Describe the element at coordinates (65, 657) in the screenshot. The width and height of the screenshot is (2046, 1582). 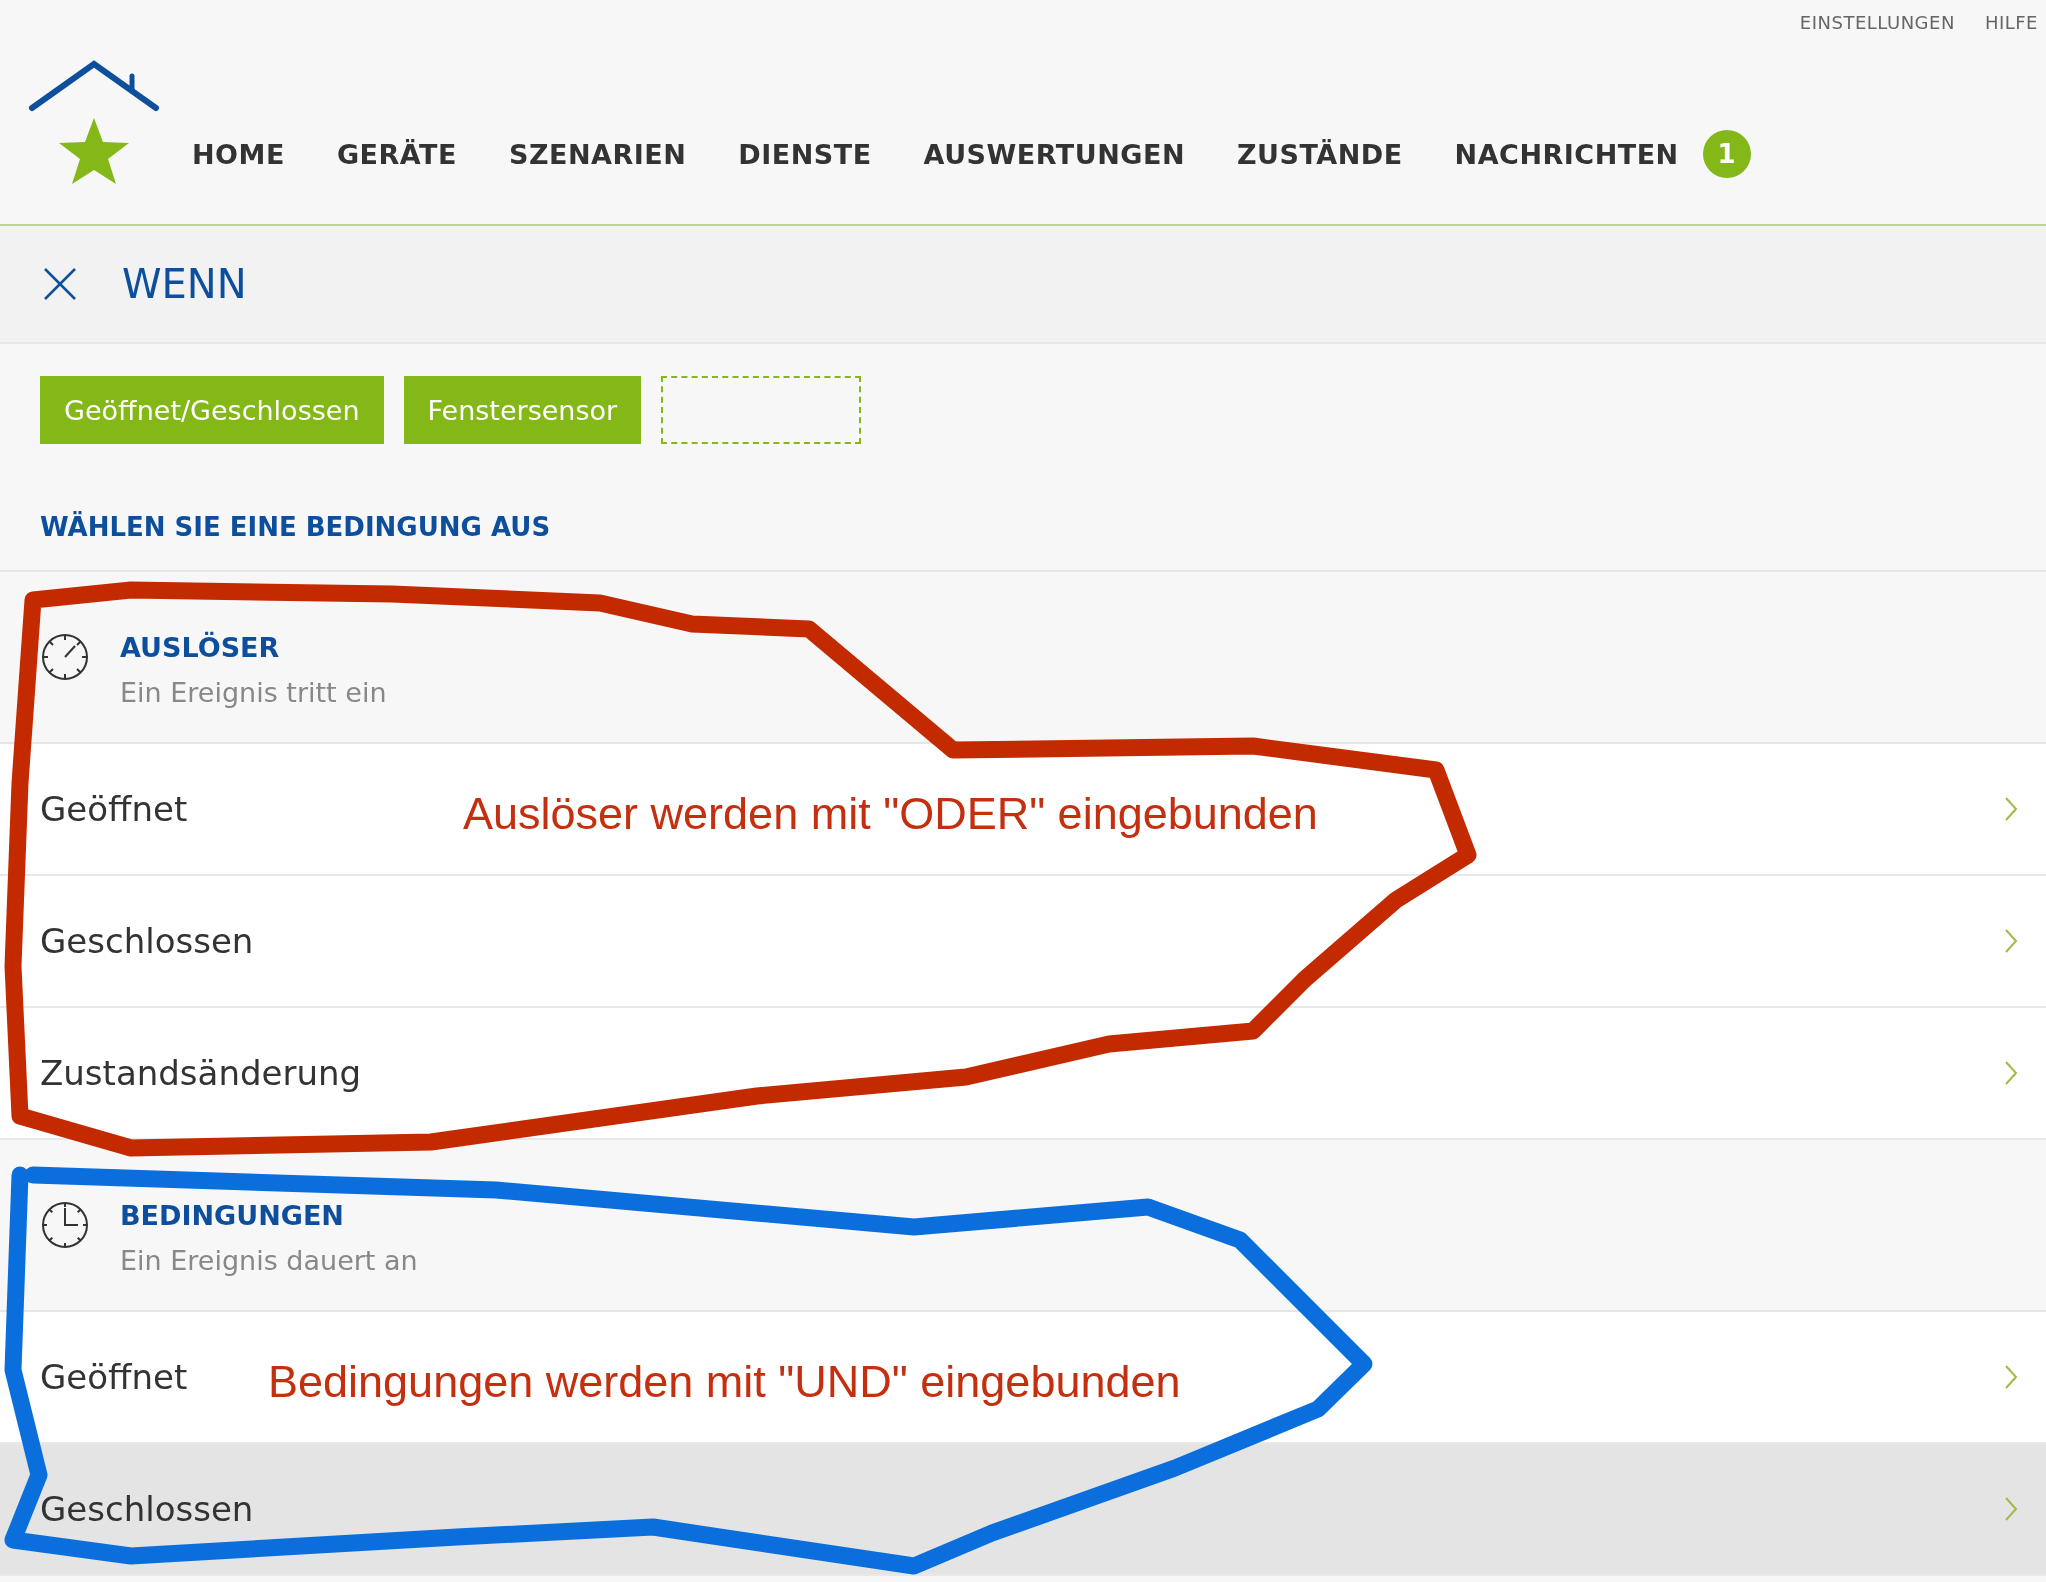
I see `stopwatch-icon` at that location.